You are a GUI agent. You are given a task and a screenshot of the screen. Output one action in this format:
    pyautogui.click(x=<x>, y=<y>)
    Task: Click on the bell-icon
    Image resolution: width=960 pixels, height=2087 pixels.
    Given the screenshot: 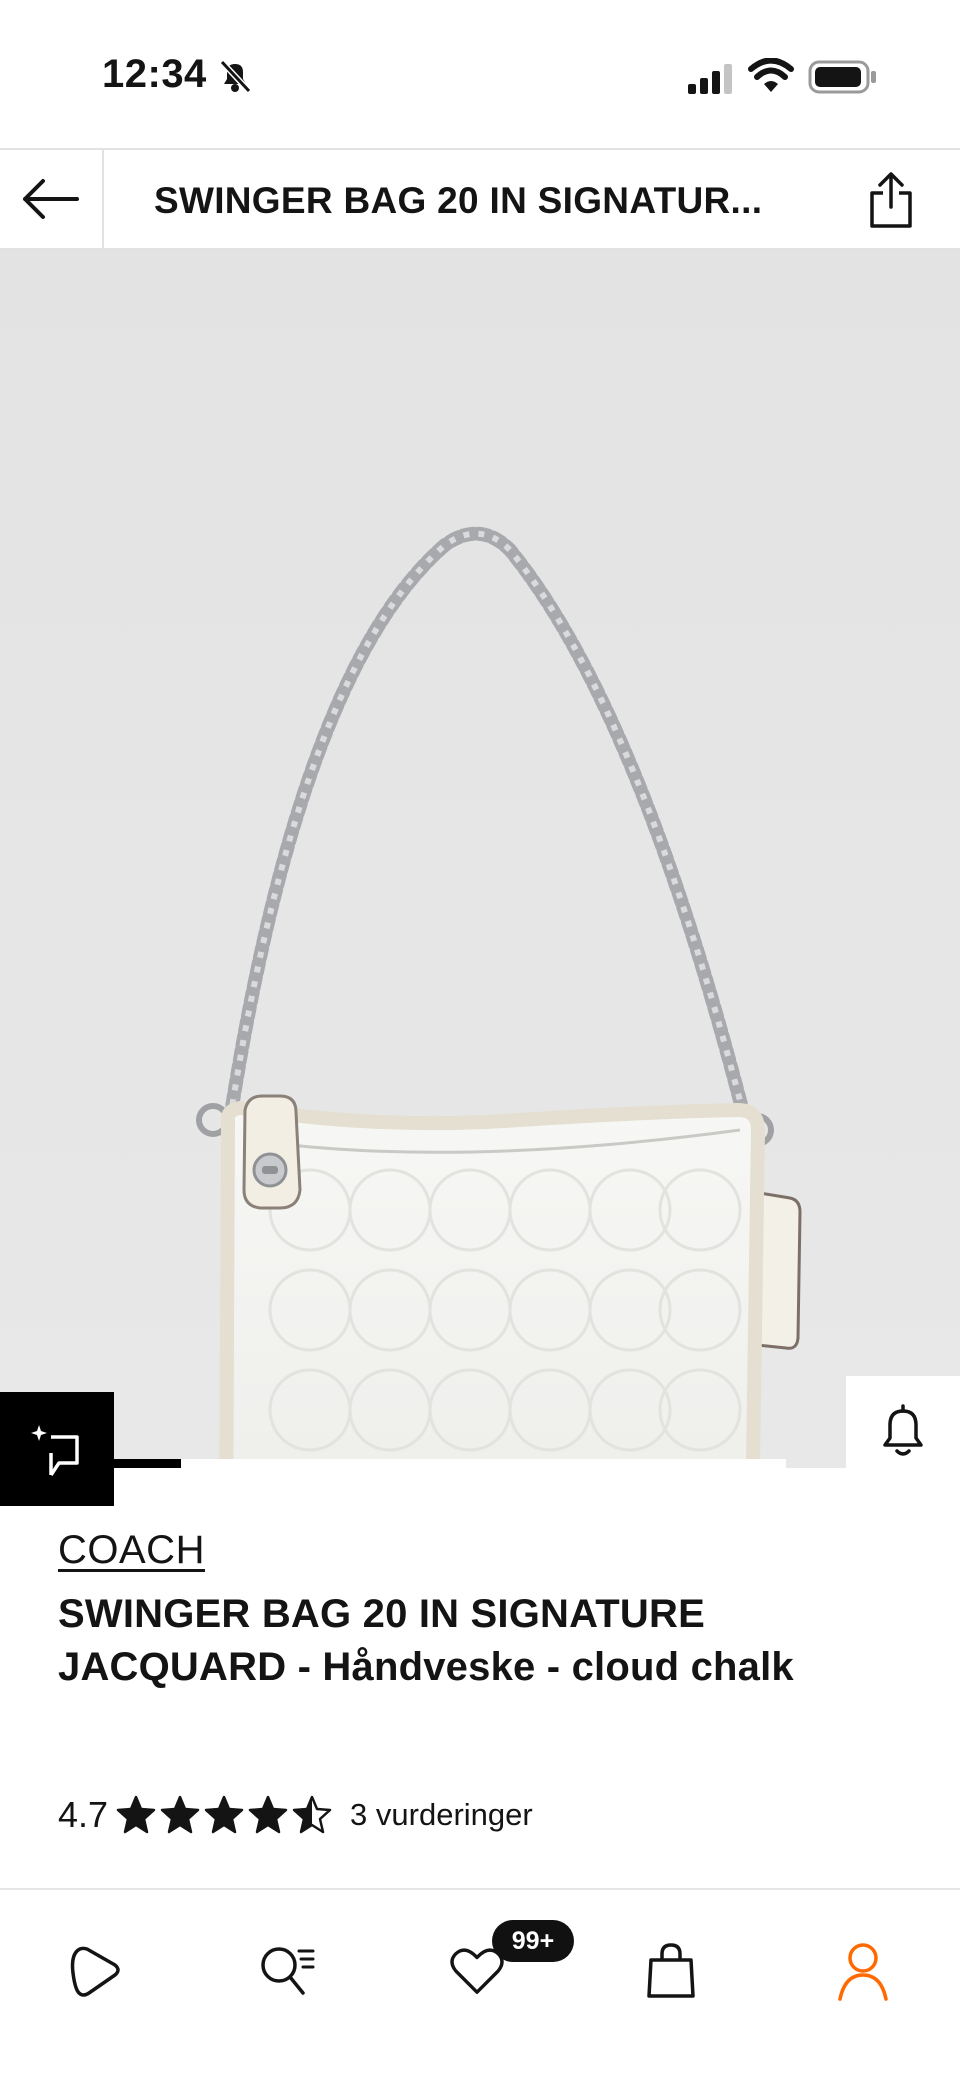 What is the action you would take?
    pyautogui.click(x=903, y=1430)
    